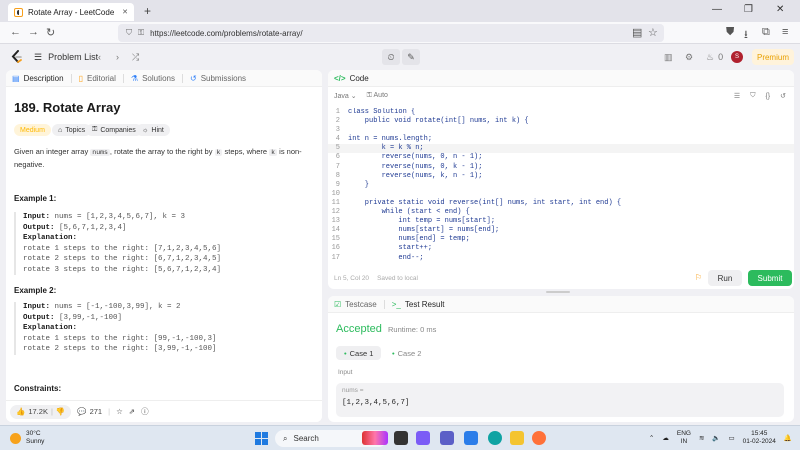 The width and height of the screenshot is (800, 450). What do you see at coordinates (66, 57) in the screenshot?
I see `problem-list-button: ☰ Problem List` at bounding box center [66, 57].